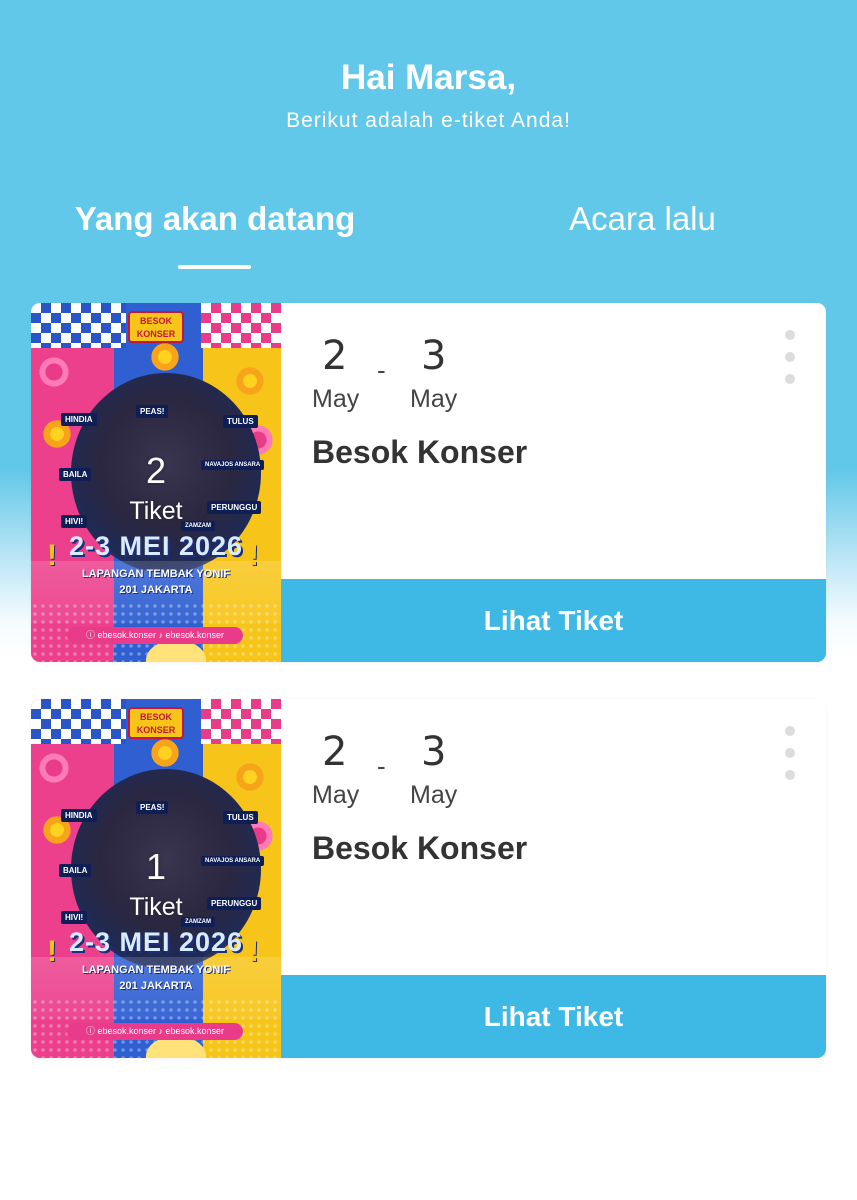 This screenshot has height=1200, width=857. Describe the element at coordinates (156, 866) in the screenshot. I see `ticket-count: 1` at that location.